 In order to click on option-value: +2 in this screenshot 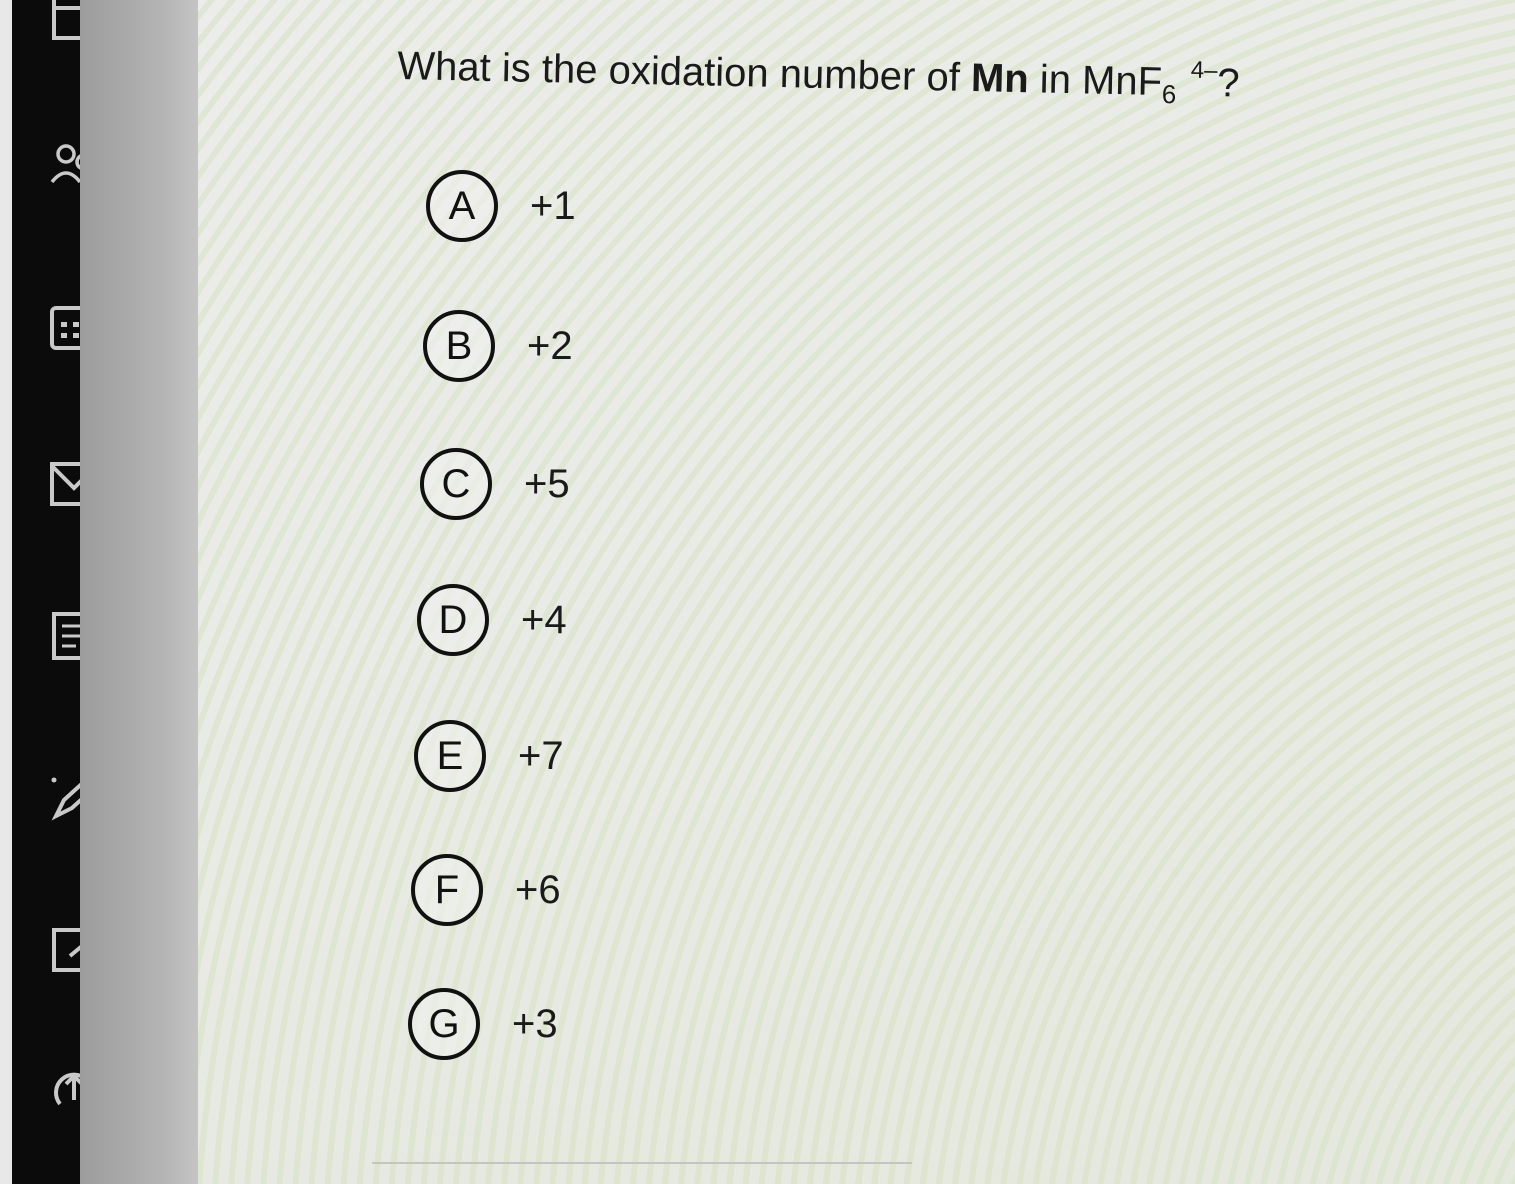, I will do `click(550, 345)`.